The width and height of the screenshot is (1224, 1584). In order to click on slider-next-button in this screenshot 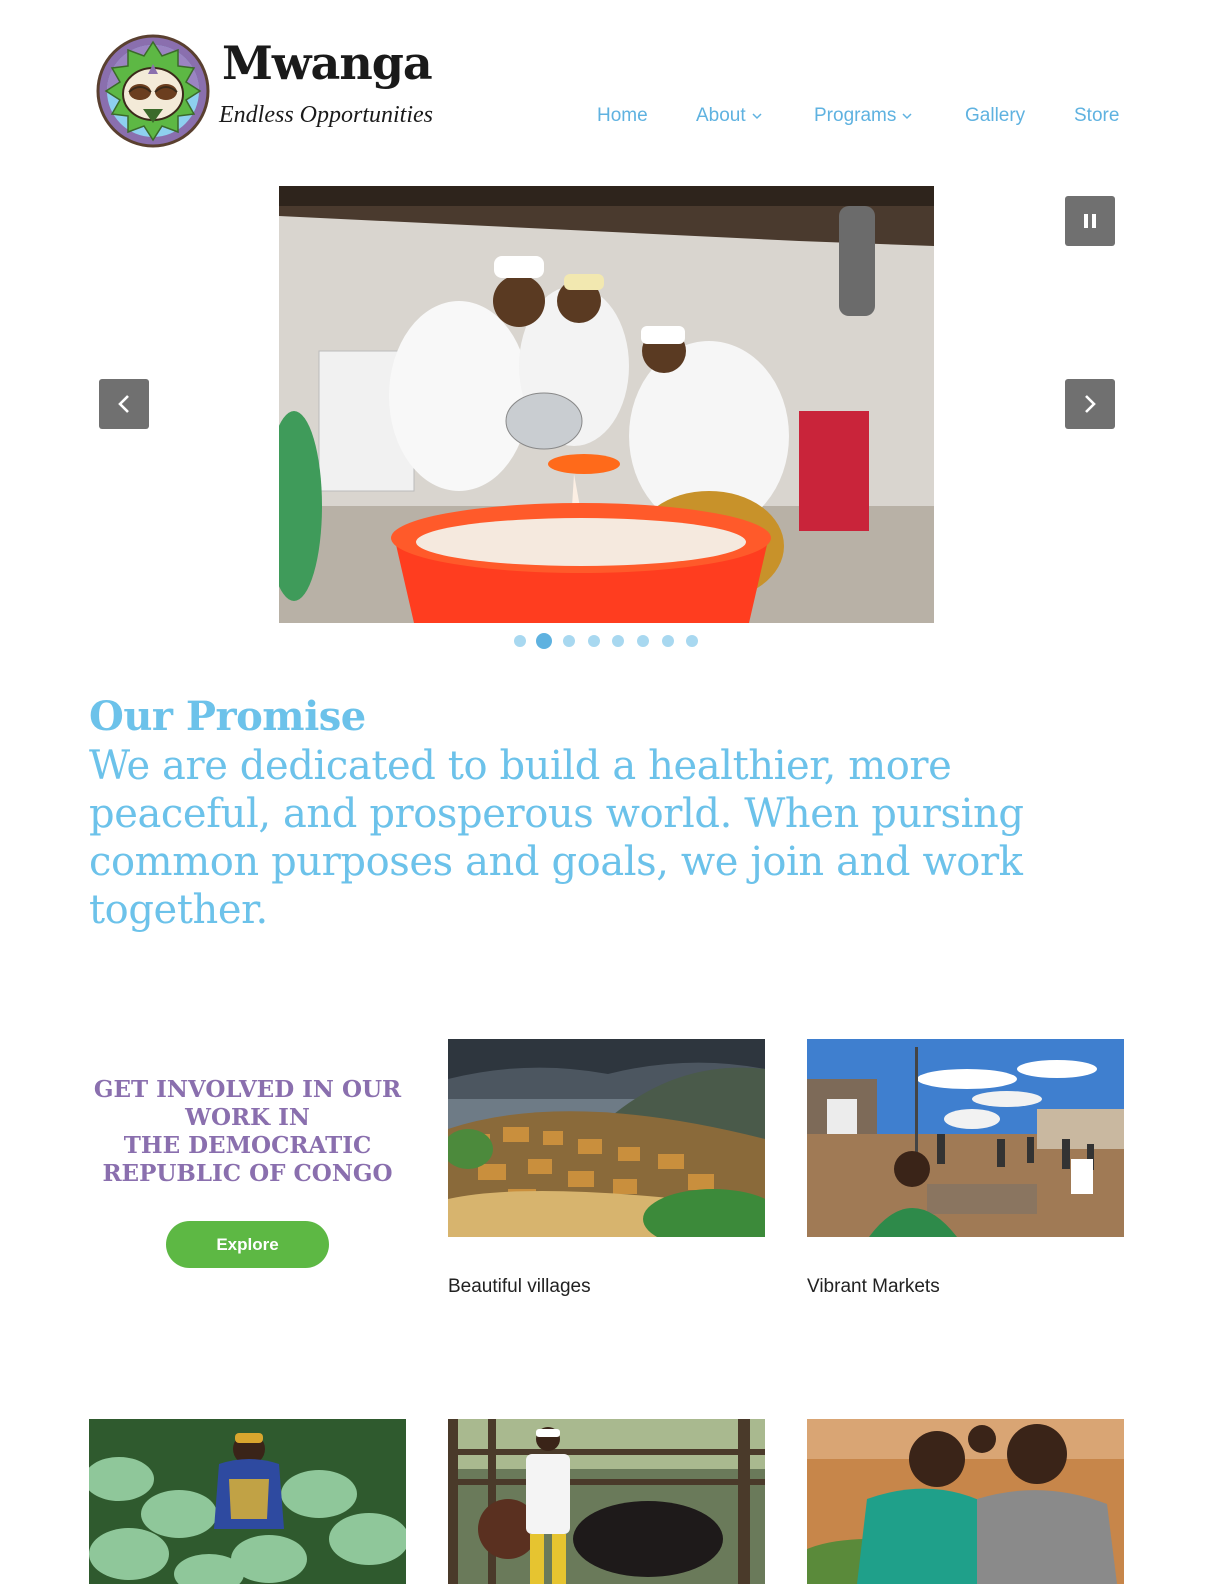, I will do `click(1090, 404)`.